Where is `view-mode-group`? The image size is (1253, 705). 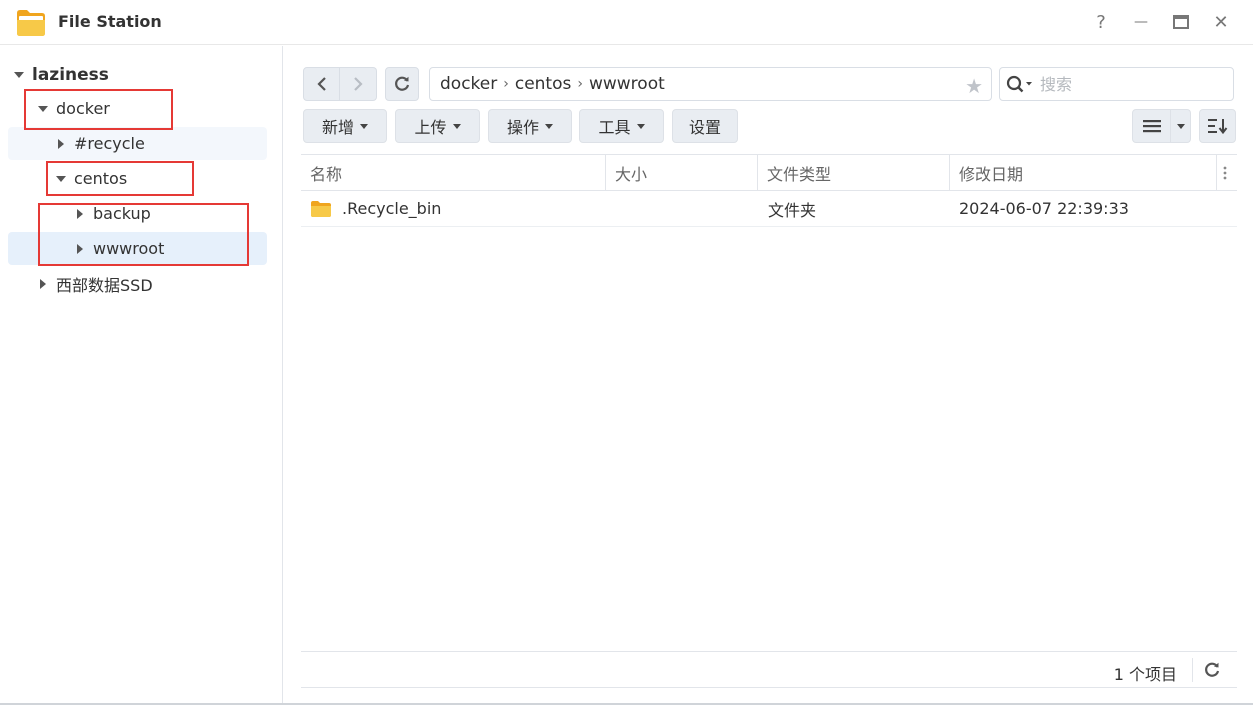 view-mode-group is located at coordinates (1161, 126).